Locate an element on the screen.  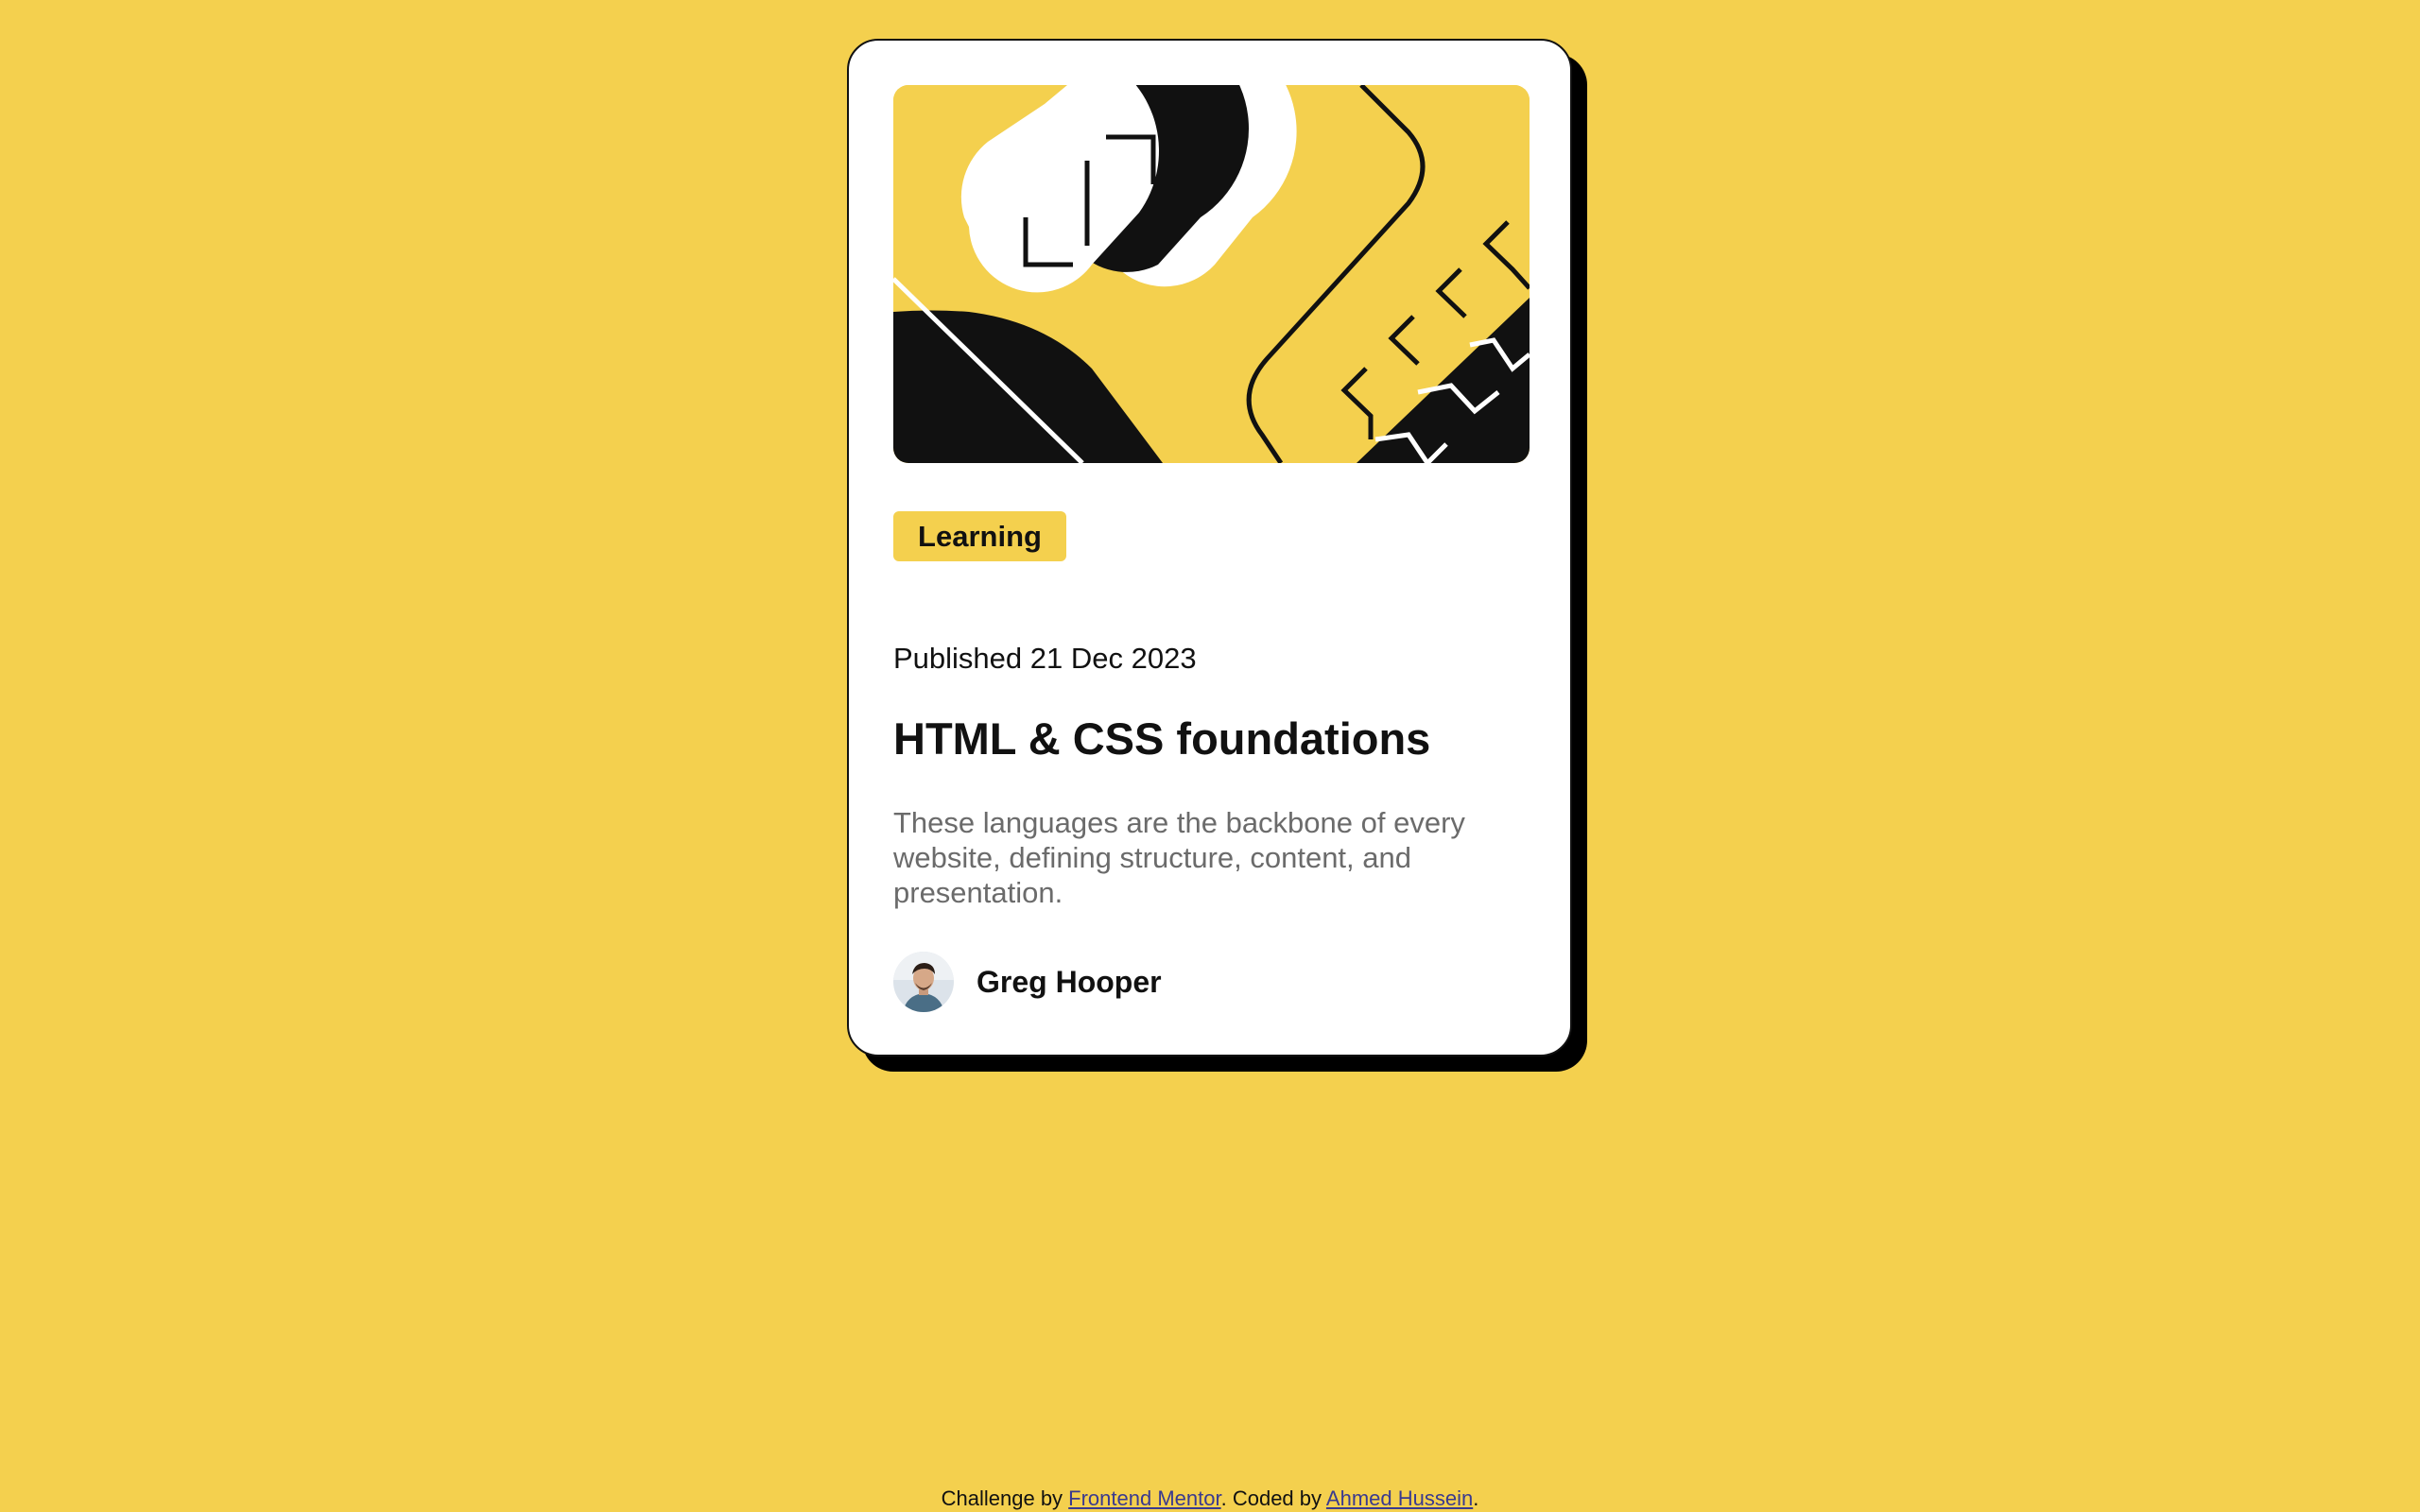
footer-prefix: Challenge by is located at coordinates (1005, 1498).